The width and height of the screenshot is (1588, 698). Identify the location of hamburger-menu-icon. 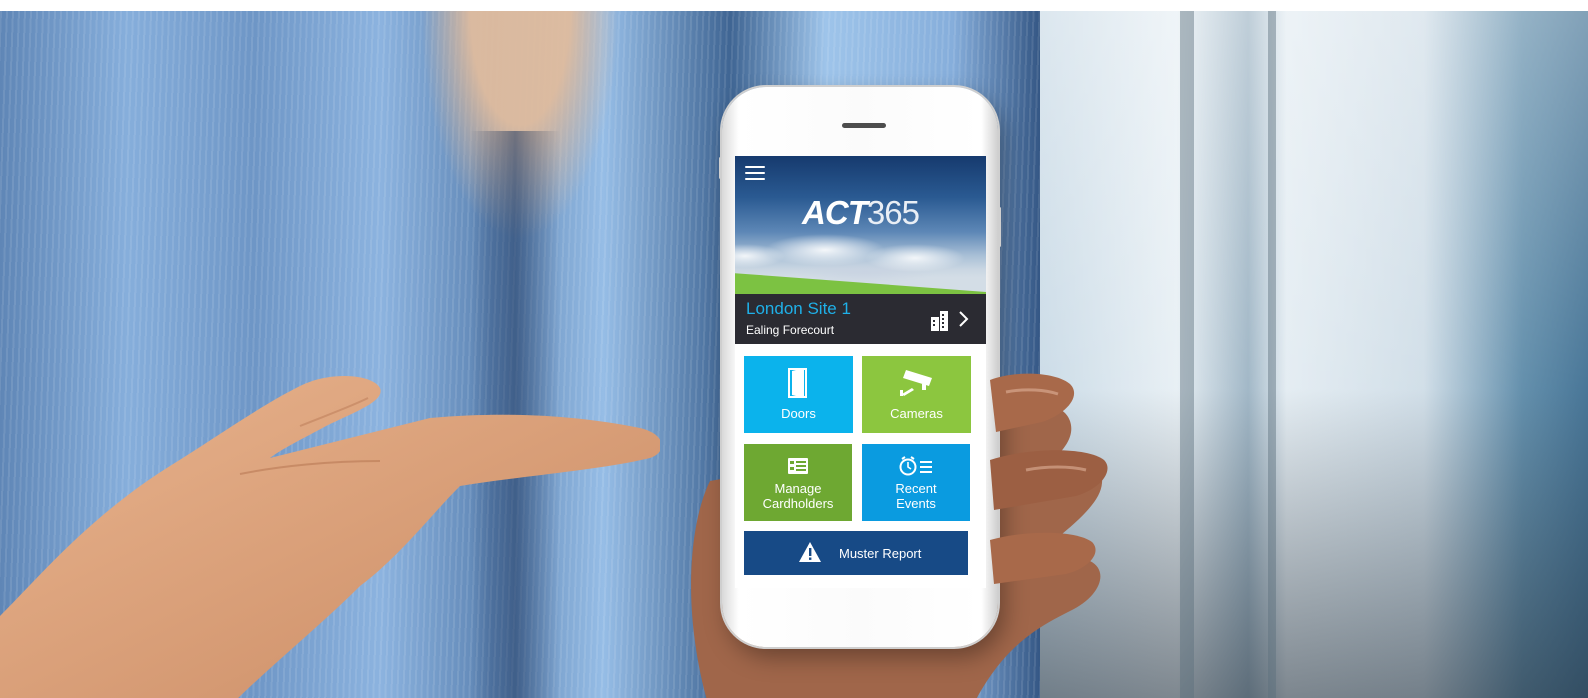
(756, 172).